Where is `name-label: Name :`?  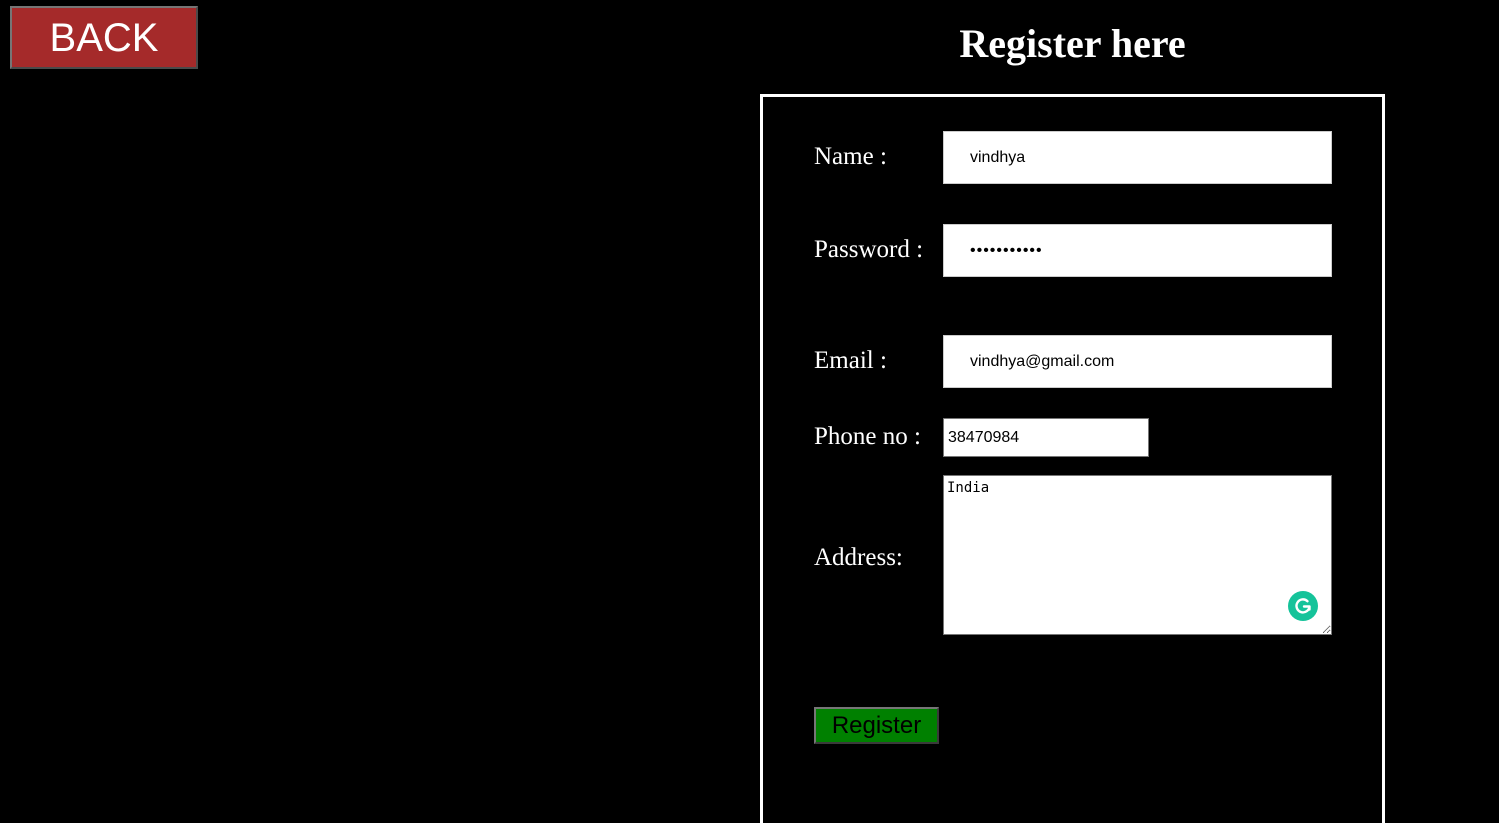
name-label: Name : is located at coordinates (850, 156).